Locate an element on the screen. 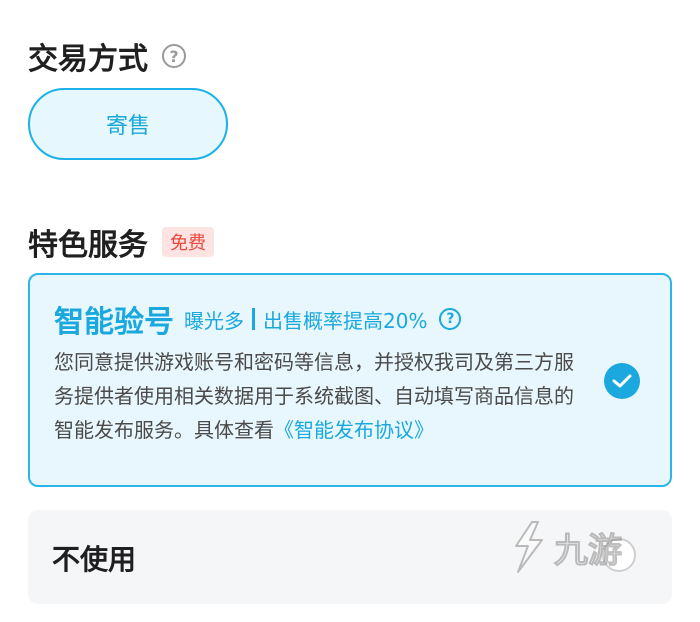  smart-verify-subtitle: 曝光多 出售概率提高20% ? is located at coordinates (323, 319).